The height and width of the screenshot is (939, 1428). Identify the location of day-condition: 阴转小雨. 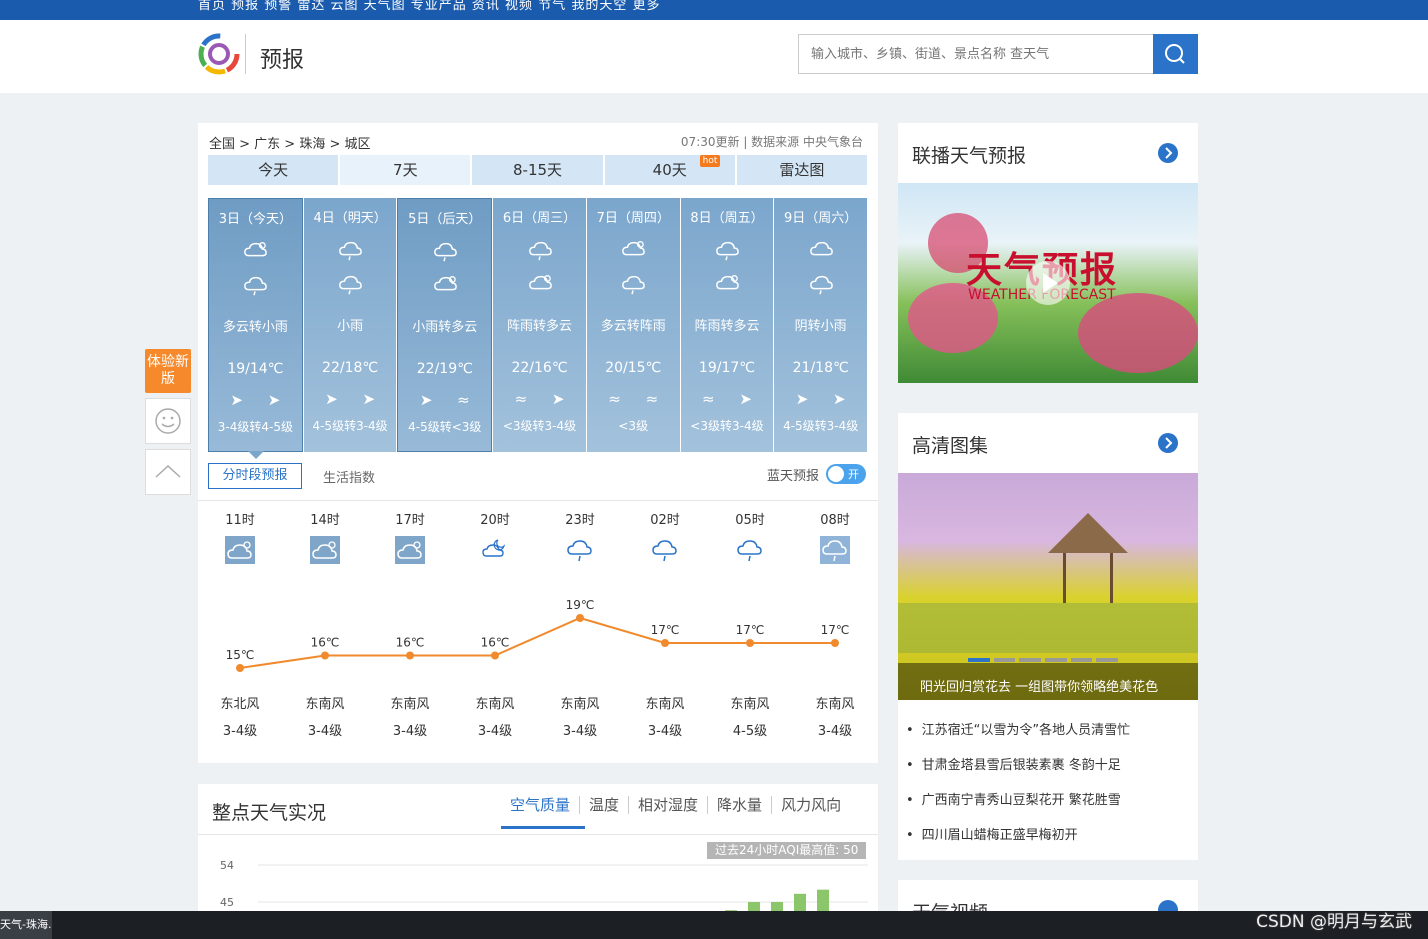
(820, 326).